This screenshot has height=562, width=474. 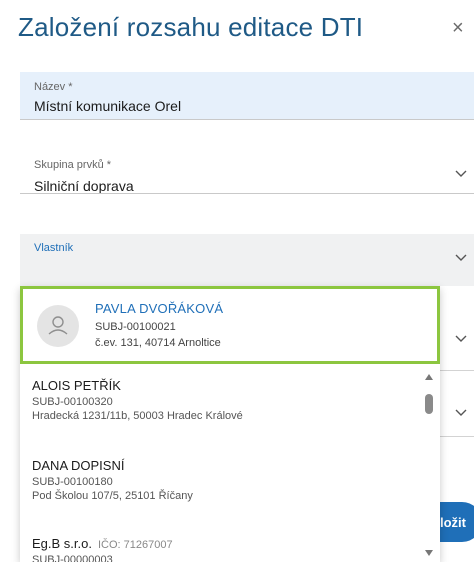 What do you see at coordinates (137, 416) in the screenshot?
I see `option-address: Hradecká 1231/11b, 50003 Hradec Králové` at bounding box center [137, 416].